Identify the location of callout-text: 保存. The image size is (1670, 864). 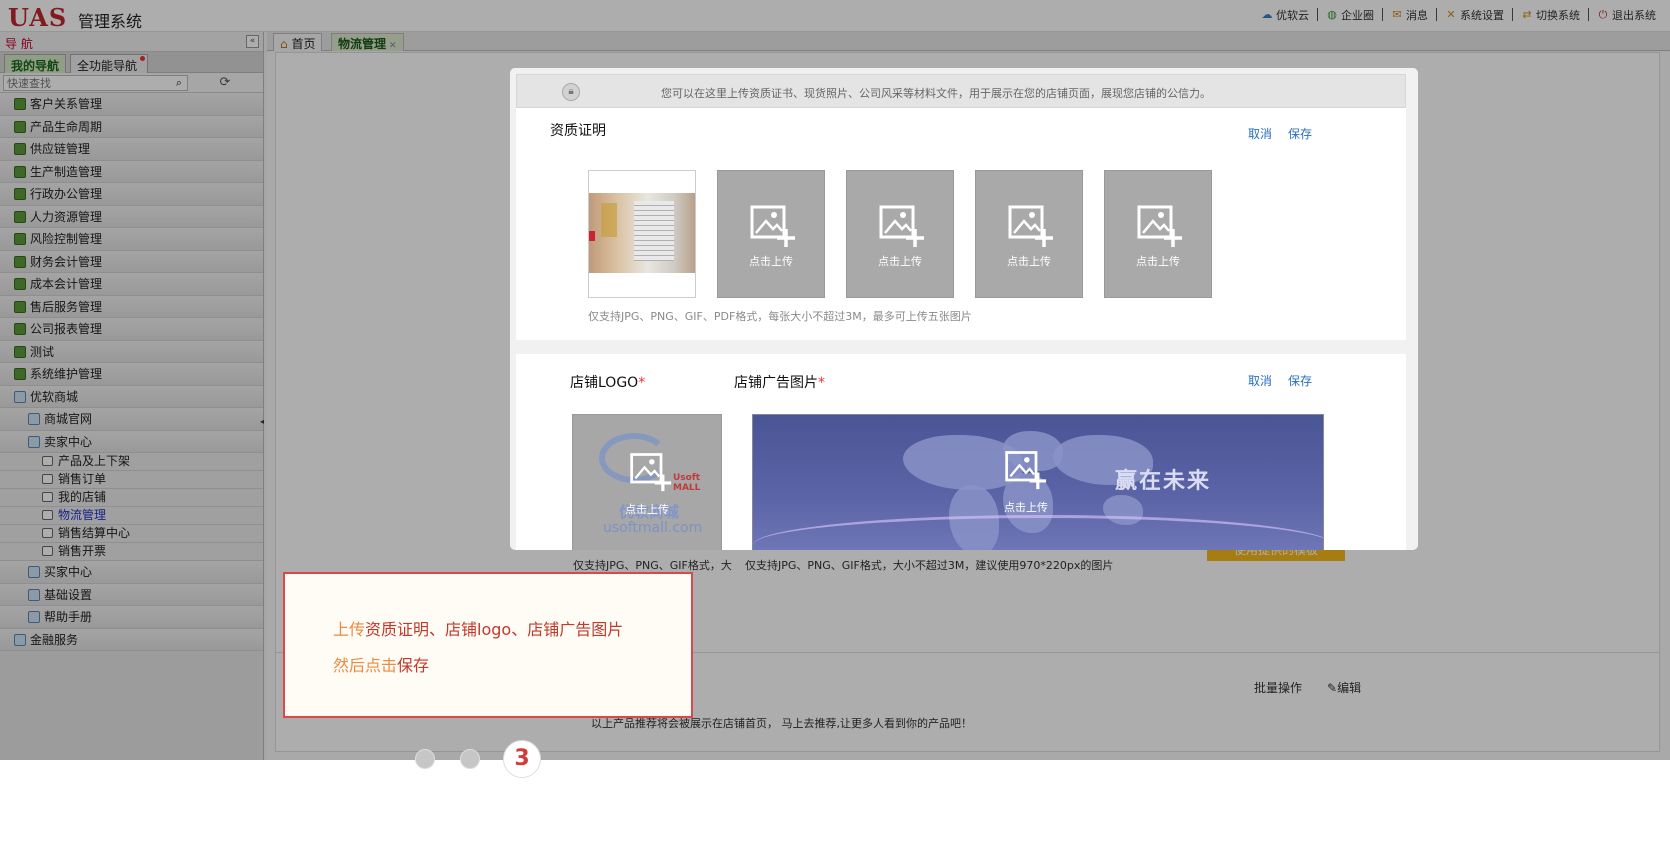
(413, 665).